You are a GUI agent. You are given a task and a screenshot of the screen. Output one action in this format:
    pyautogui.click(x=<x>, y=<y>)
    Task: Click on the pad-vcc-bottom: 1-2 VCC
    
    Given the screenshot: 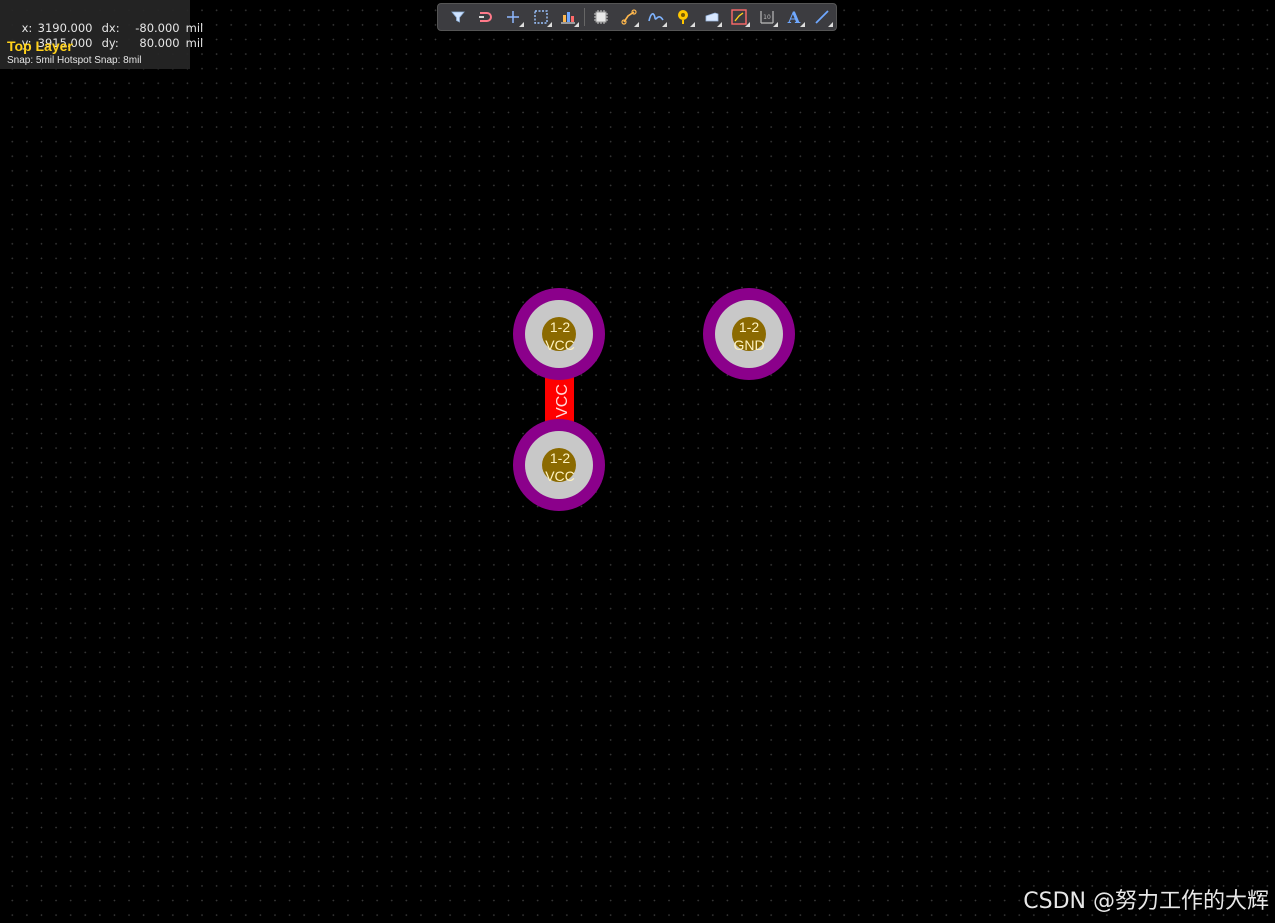 What is the action you would take?
    pyautogui.click(x=559, y=465)
    